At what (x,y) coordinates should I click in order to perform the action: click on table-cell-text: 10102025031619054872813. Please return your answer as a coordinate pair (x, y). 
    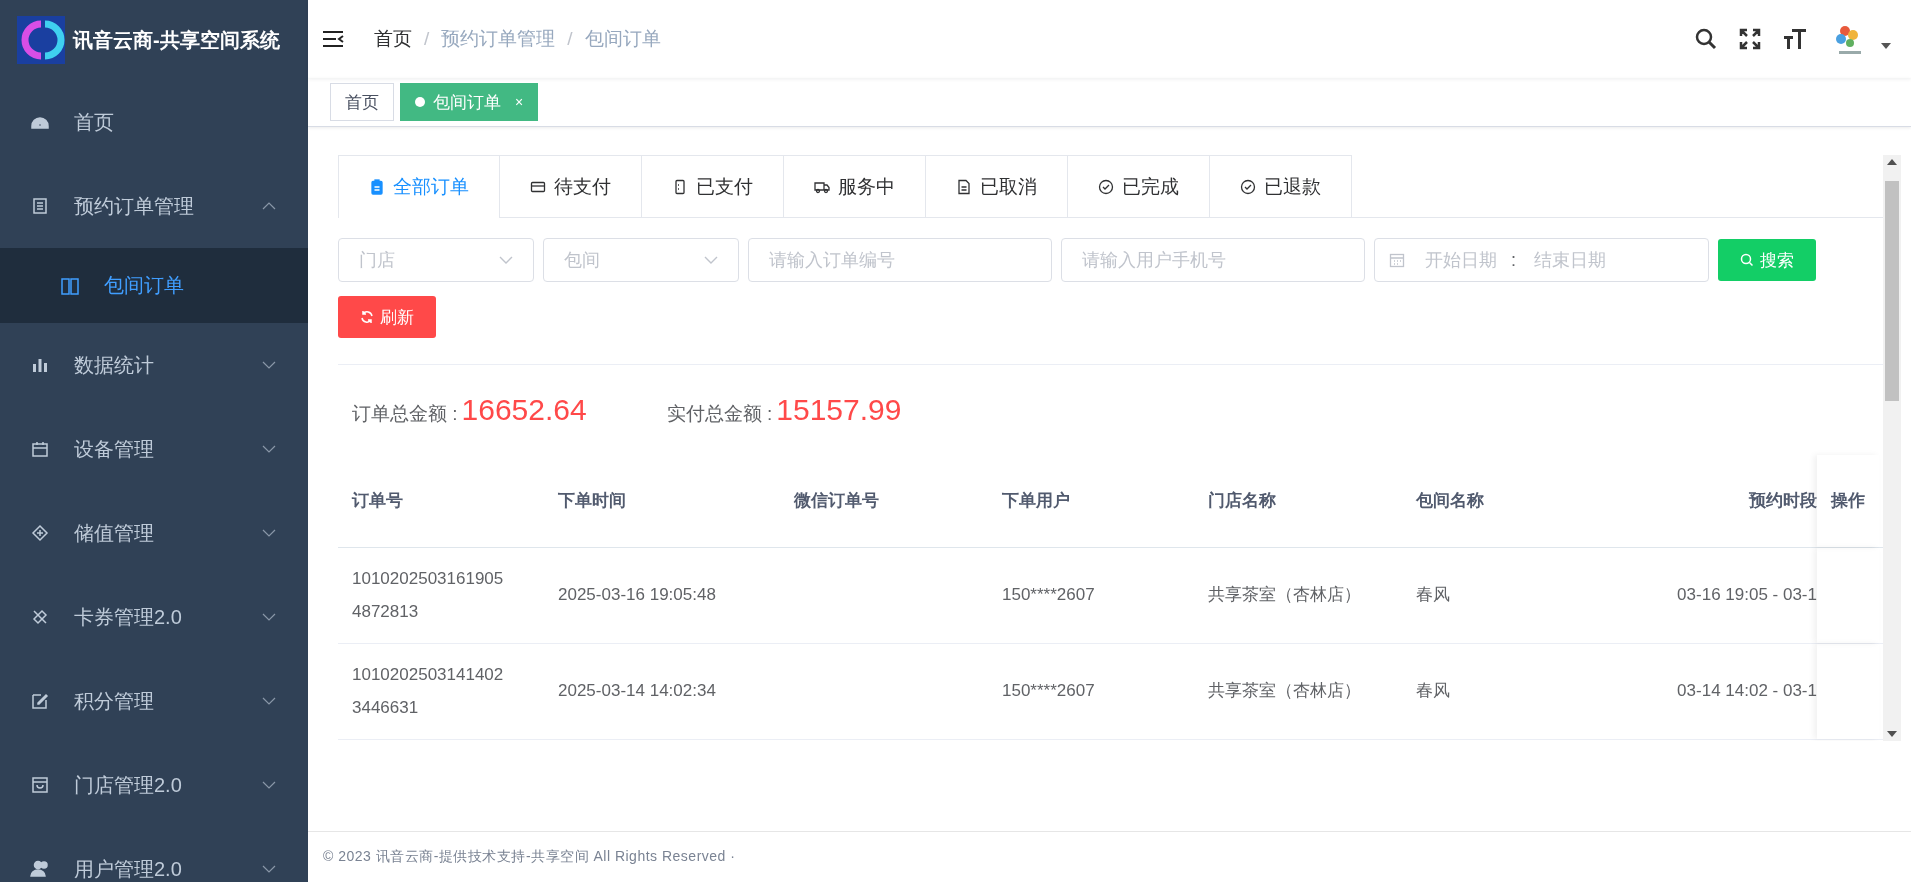
    Looking at the image, I should click on (428, 595).